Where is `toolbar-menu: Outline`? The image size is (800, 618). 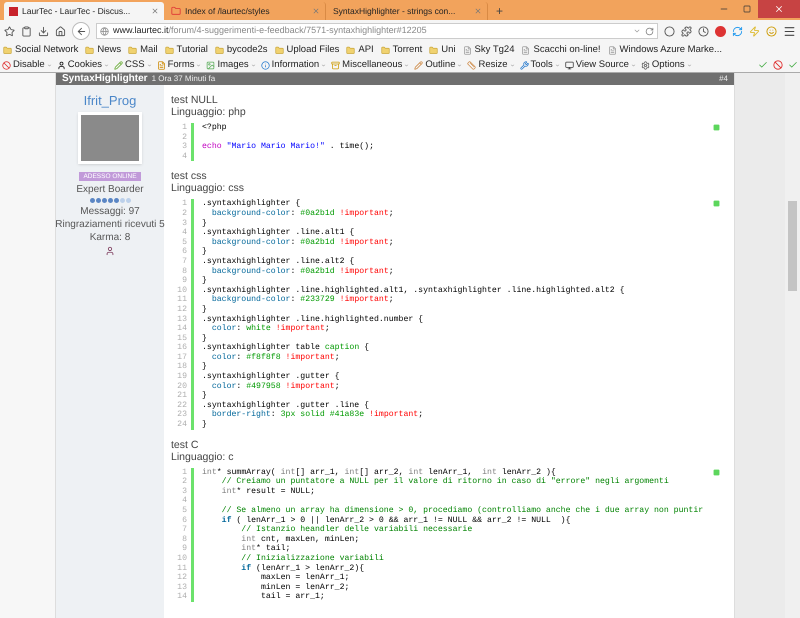
toolbar-menu: Outline is located at coordinates (440, 65).